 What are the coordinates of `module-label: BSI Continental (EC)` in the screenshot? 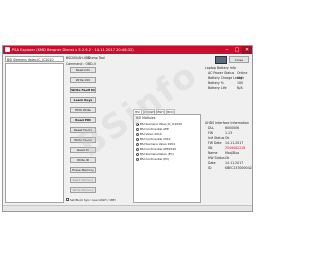 It's located at (155, 159).